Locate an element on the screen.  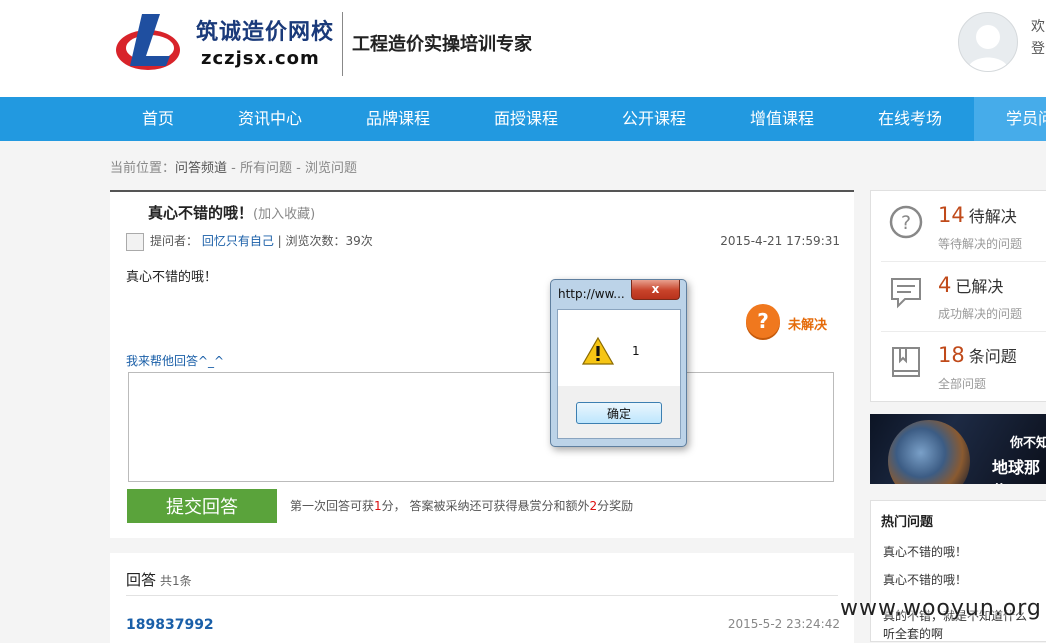
logo-text: 筑诚造价网校 is located at coordinates (265, 30).